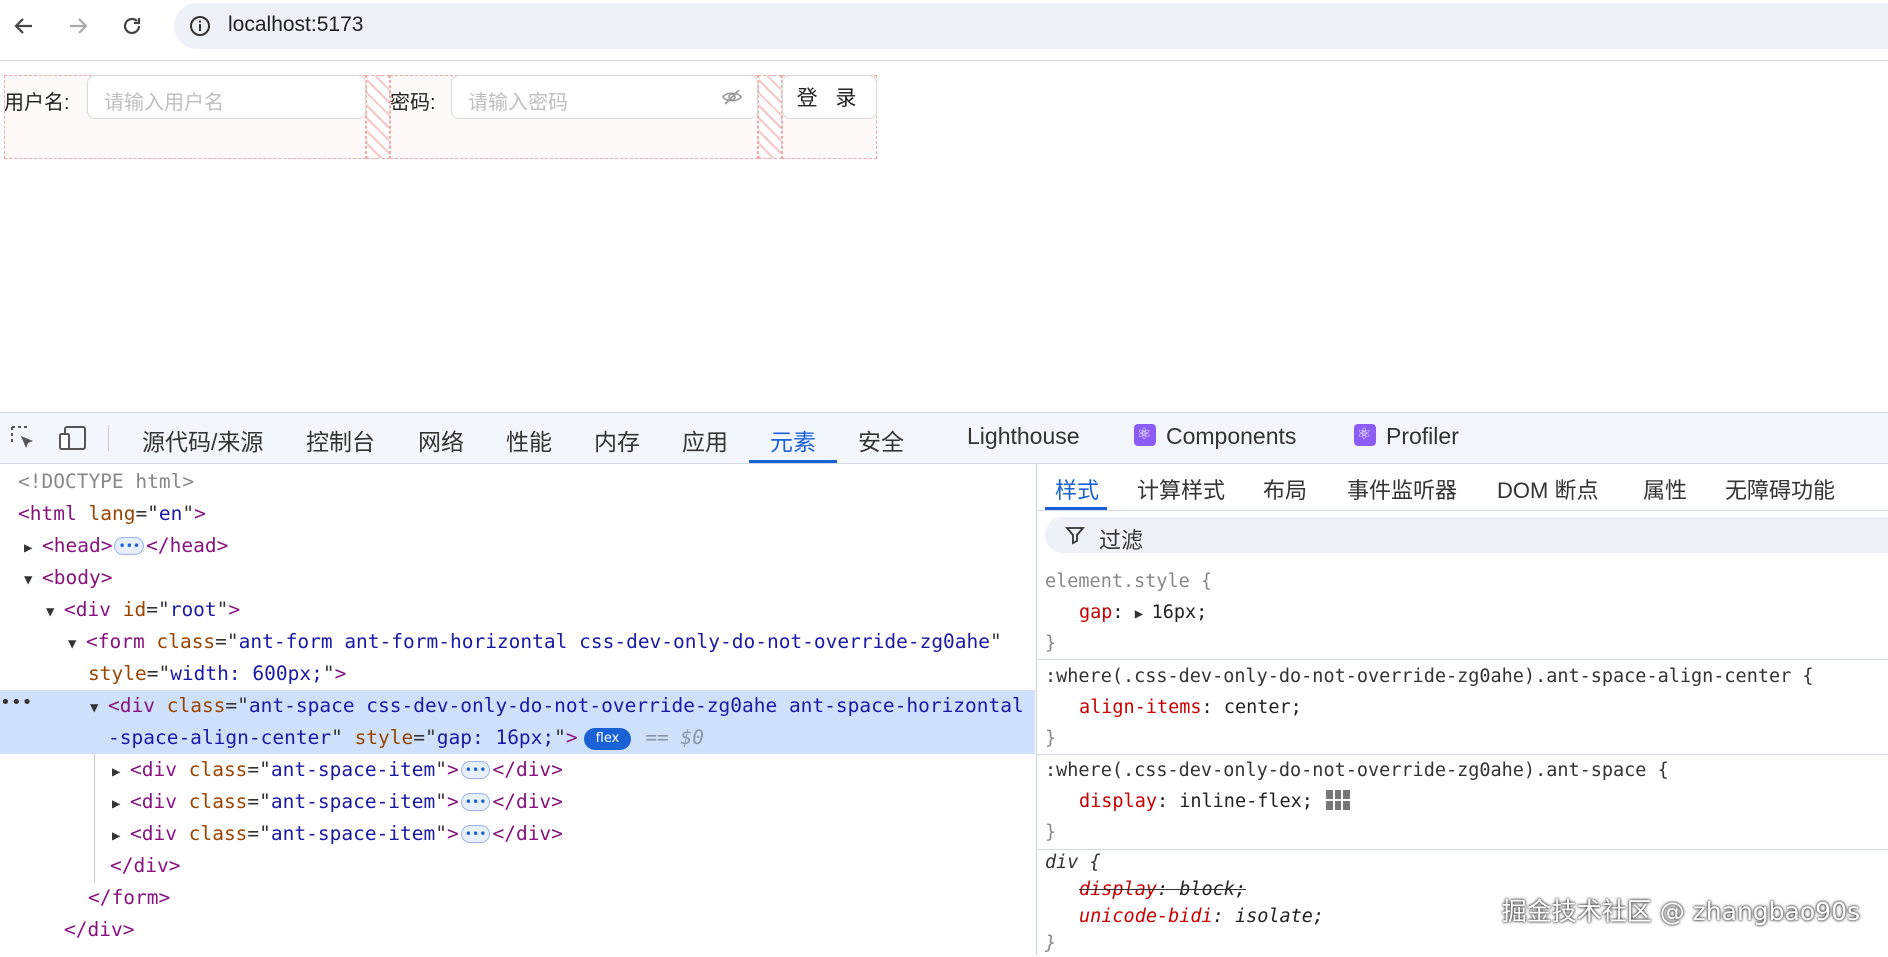 Image resolution: width=1888 pixels, height=957 pixels. I want to click on tree-row-root: ▼ <div id="root">, so click(143, 610).